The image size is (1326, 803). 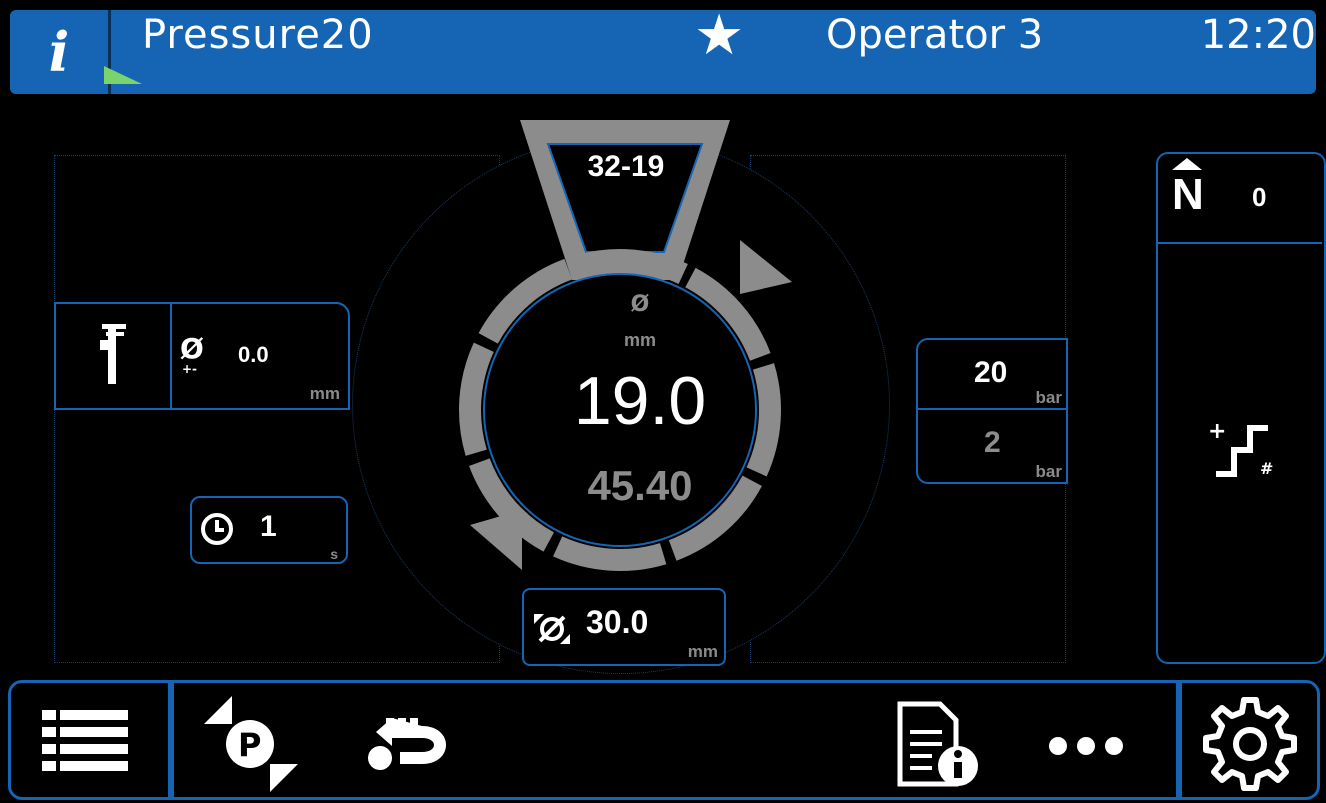 I want to click on current-diameter: 19.0, so click(x=640, y=401).